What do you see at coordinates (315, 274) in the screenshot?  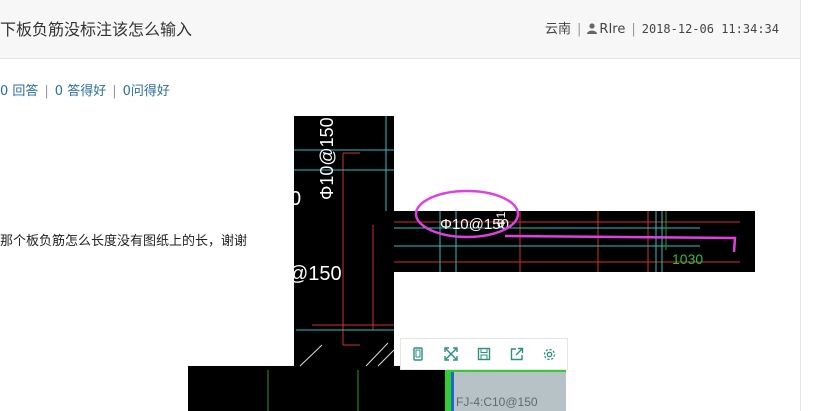 I see `left-rebar-label: @150` at bounding box center [315, 274].